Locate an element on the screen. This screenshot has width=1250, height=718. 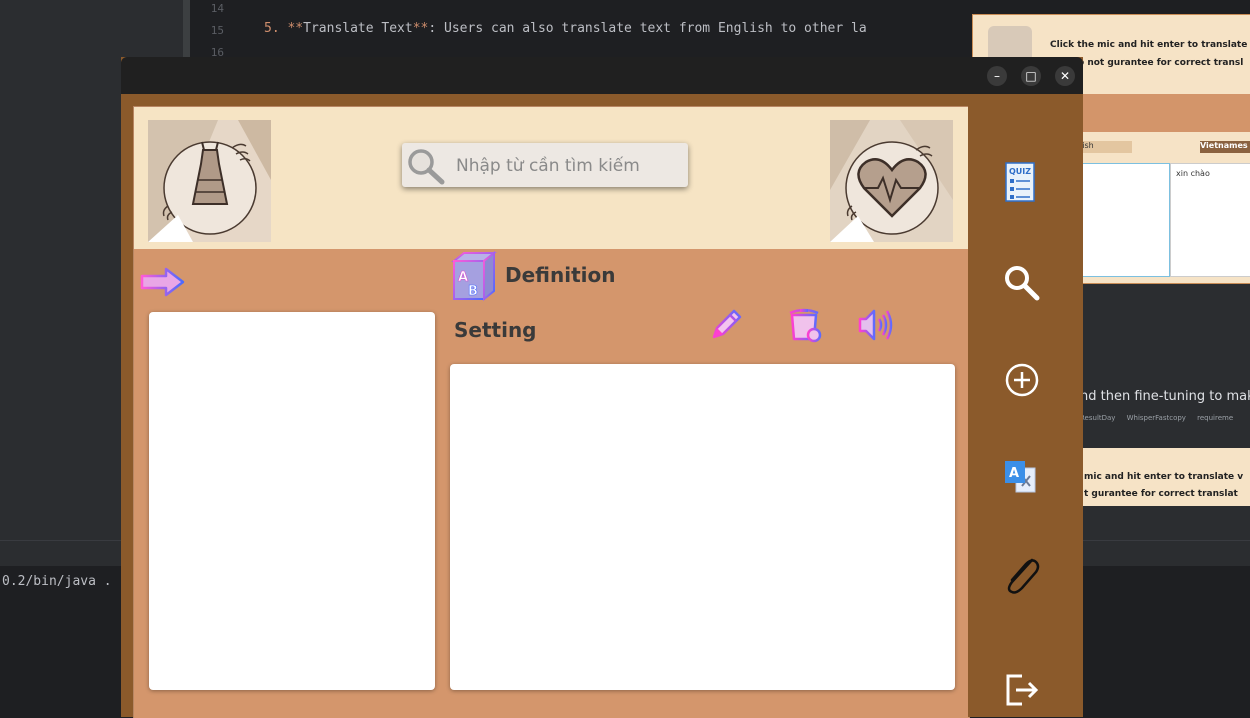
background-hint: mic and hit enter to translate v is located at coordinates (1164, 477).